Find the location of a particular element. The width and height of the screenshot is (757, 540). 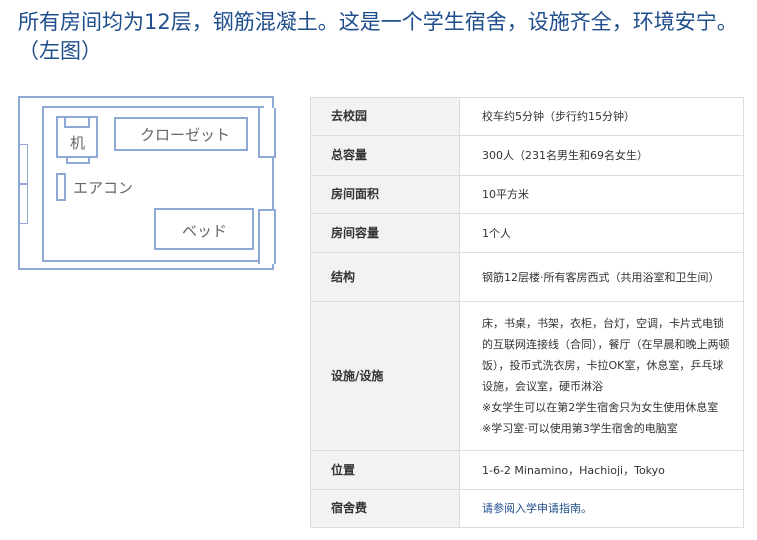

table-row: 去校园 校车约5分钟（步行约15分钟） is located at coordinates (527, 116).